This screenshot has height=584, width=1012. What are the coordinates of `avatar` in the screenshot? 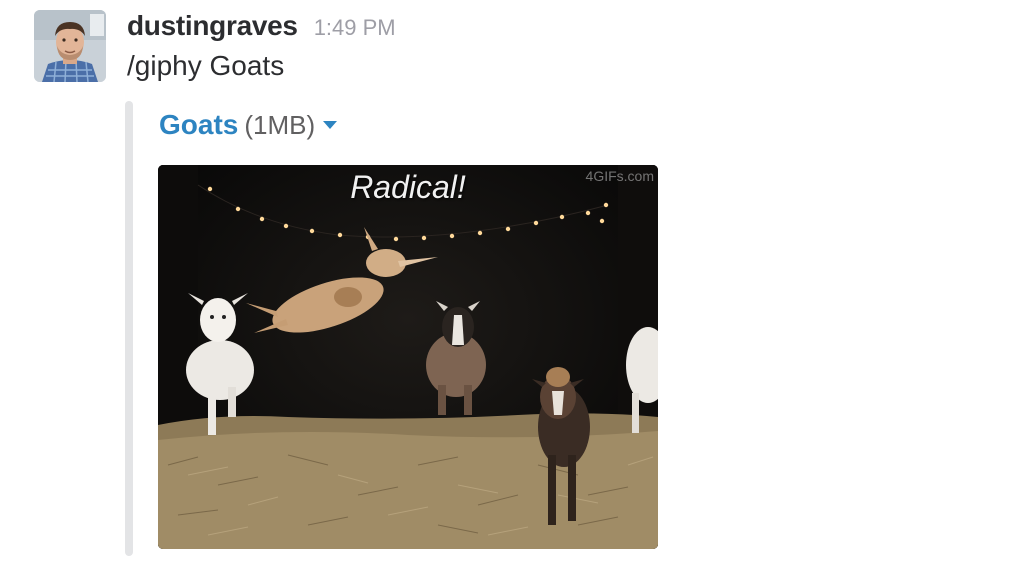 It's located at (70, 46).